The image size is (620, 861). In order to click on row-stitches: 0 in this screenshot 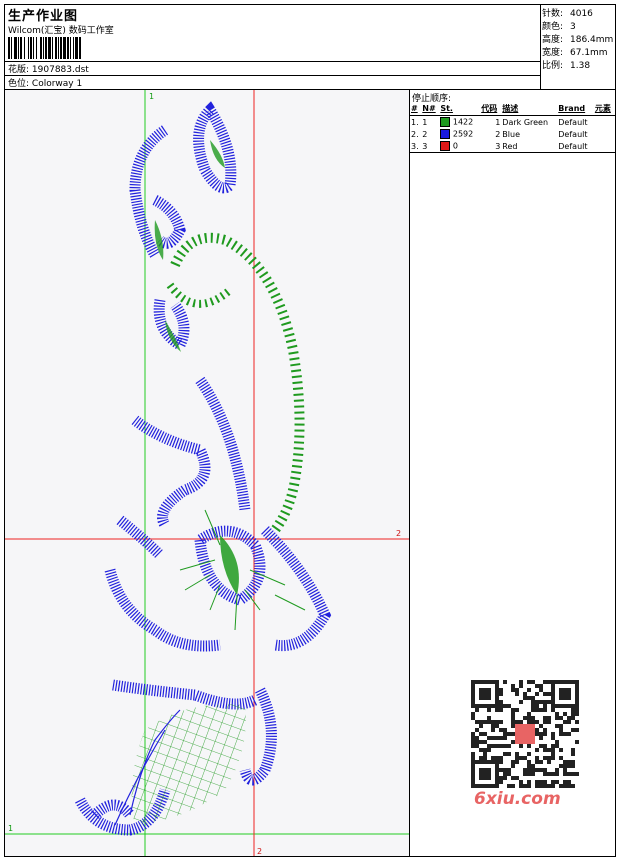, I will do `click(460, 146)`.